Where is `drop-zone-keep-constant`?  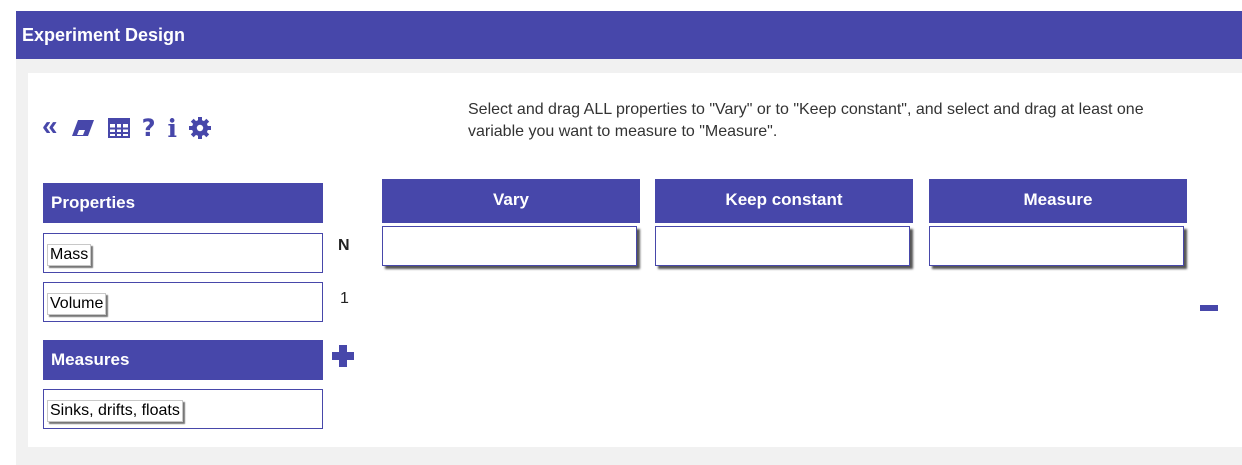 drop-zone-keep-constant is located at coordinates (782, 246).